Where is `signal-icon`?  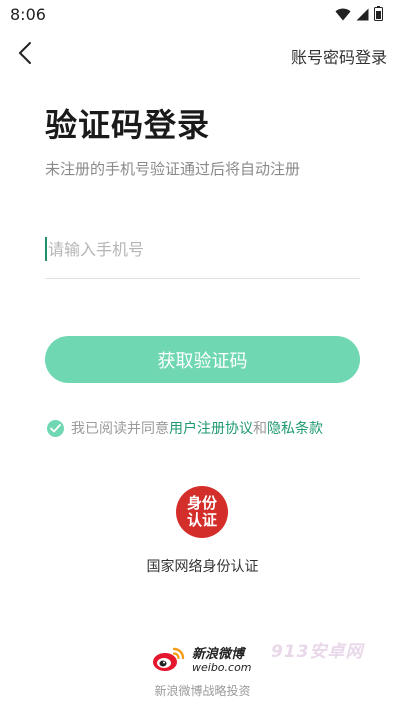
signal-icon is located at coordinates (362, 15).